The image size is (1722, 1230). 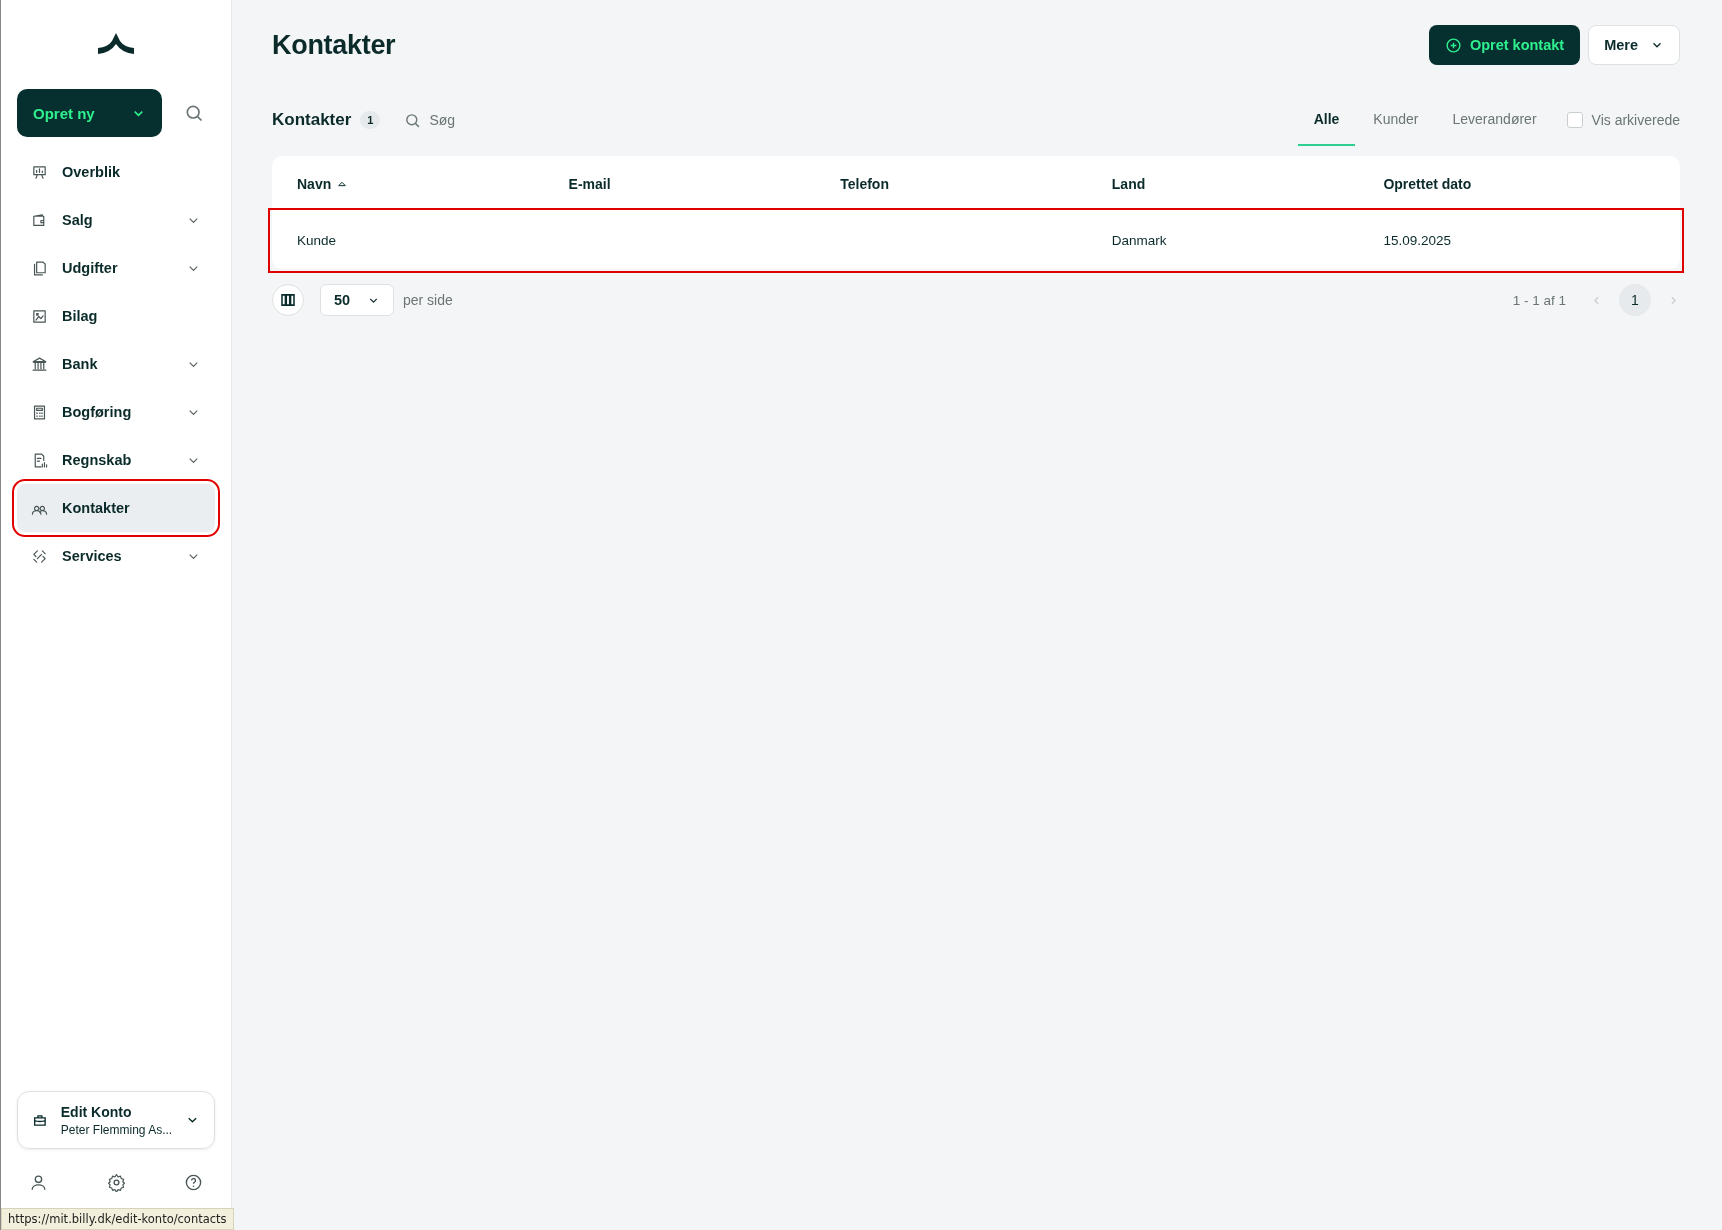 What do you see at coordinates (116, 460) in the screenshot?
I see `sidebar-item: Regnskab` at bounding box center [116, 460].